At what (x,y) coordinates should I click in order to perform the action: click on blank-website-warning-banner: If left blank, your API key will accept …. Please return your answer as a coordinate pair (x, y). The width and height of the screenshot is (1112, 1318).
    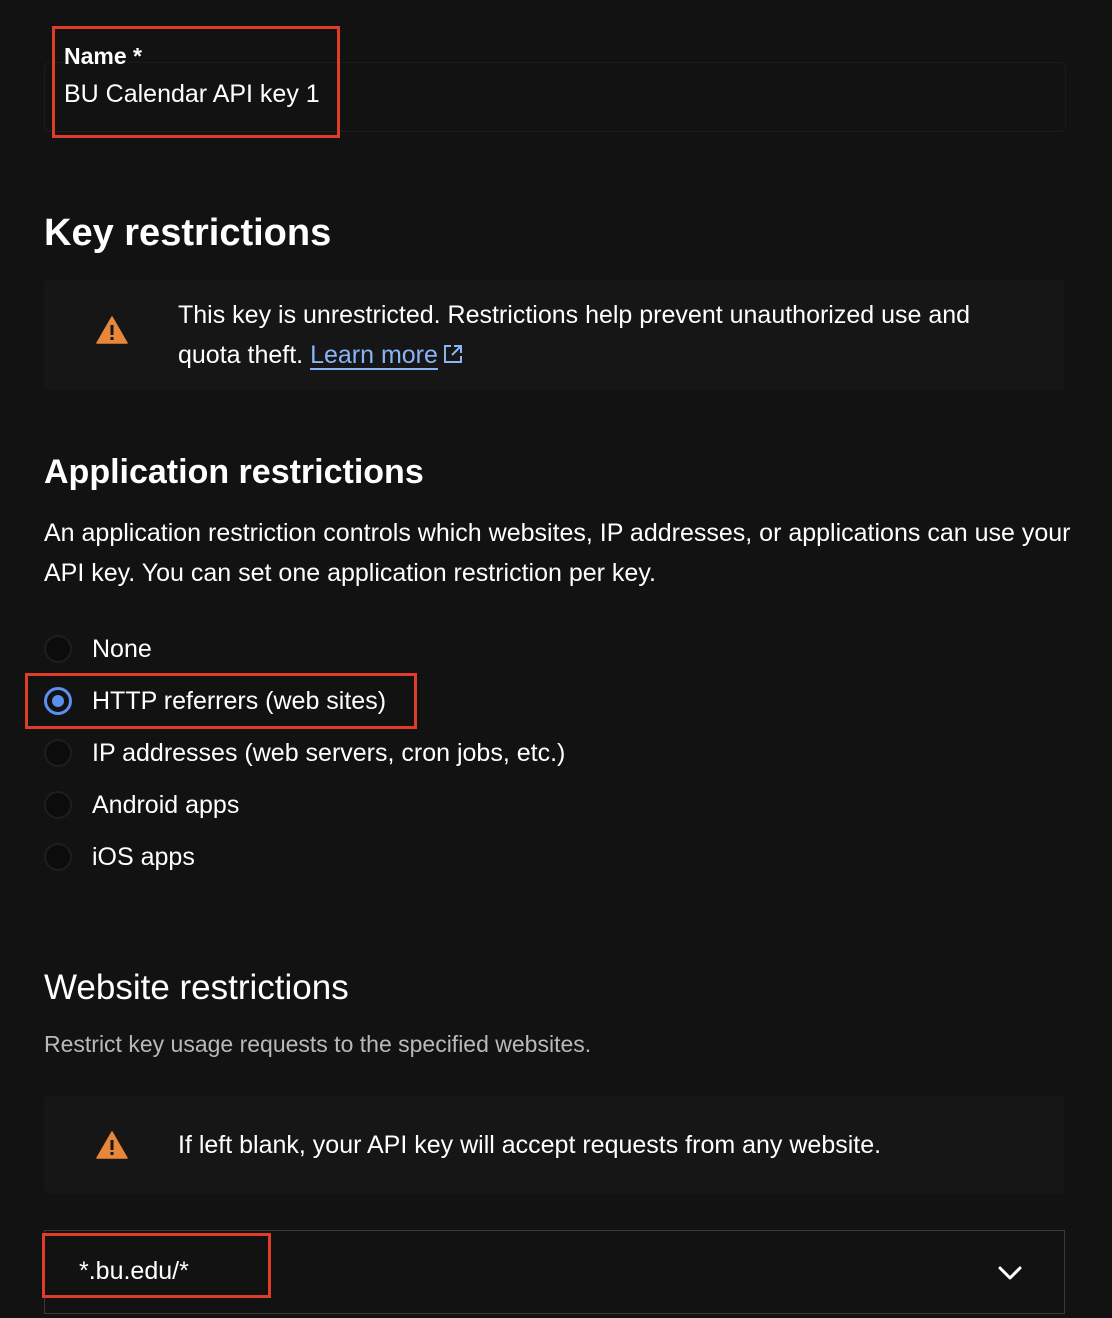
    Looking at the image, I should click on (554, 1145).